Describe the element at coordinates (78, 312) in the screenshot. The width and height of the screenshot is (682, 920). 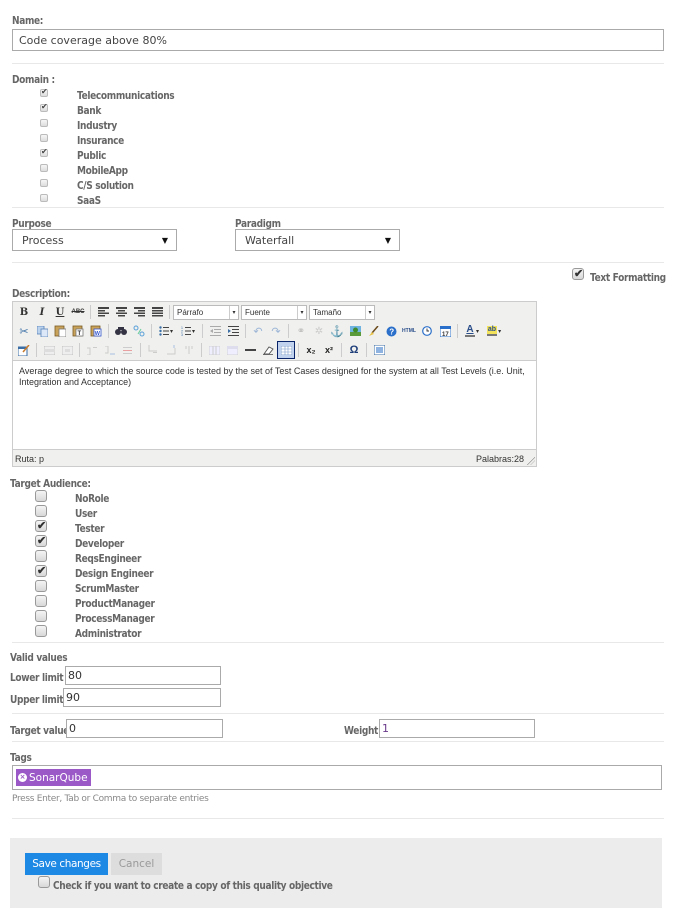
I see `strikethrough-icon: ABC` at that location.